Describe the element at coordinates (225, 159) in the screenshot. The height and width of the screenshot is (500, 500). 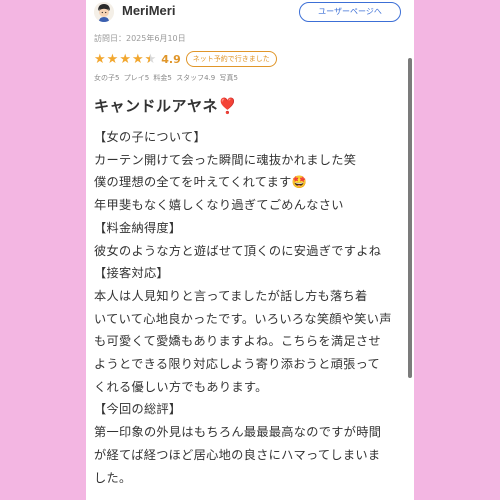
I see `review-line: カーテン開けて会った瞬間に魂抜かれました笑` at that location.